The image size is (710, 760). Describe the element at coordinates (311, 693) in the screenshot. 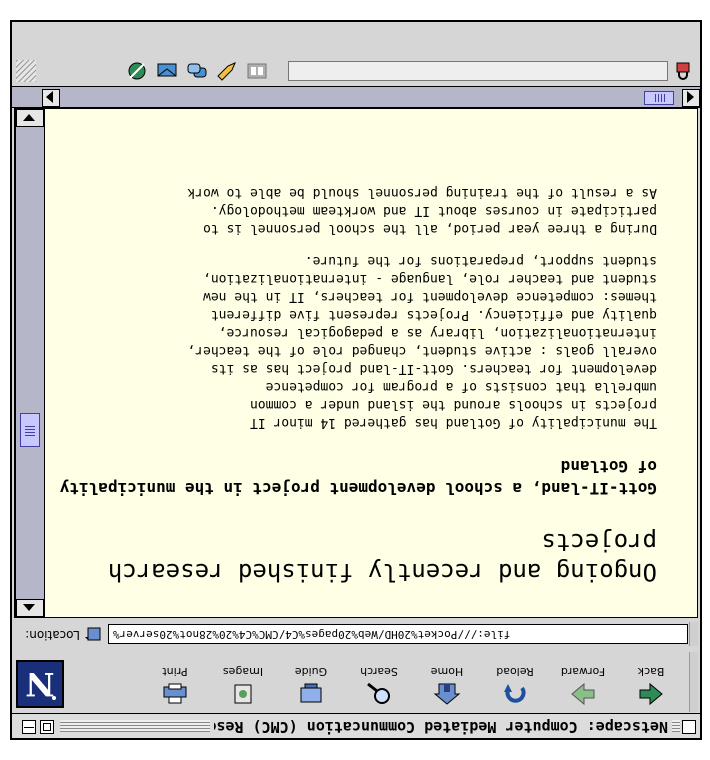

I see `guide-icon` at that location.